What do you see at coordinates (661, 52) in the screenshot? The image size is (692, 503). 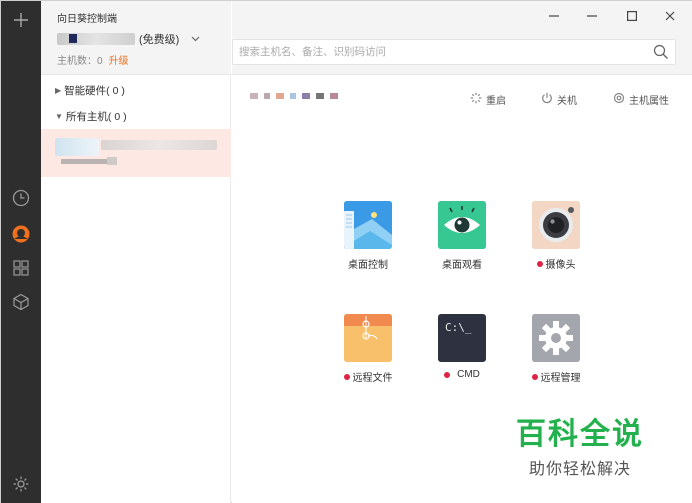 I see `search-icon` at bounding box center [661, 52].